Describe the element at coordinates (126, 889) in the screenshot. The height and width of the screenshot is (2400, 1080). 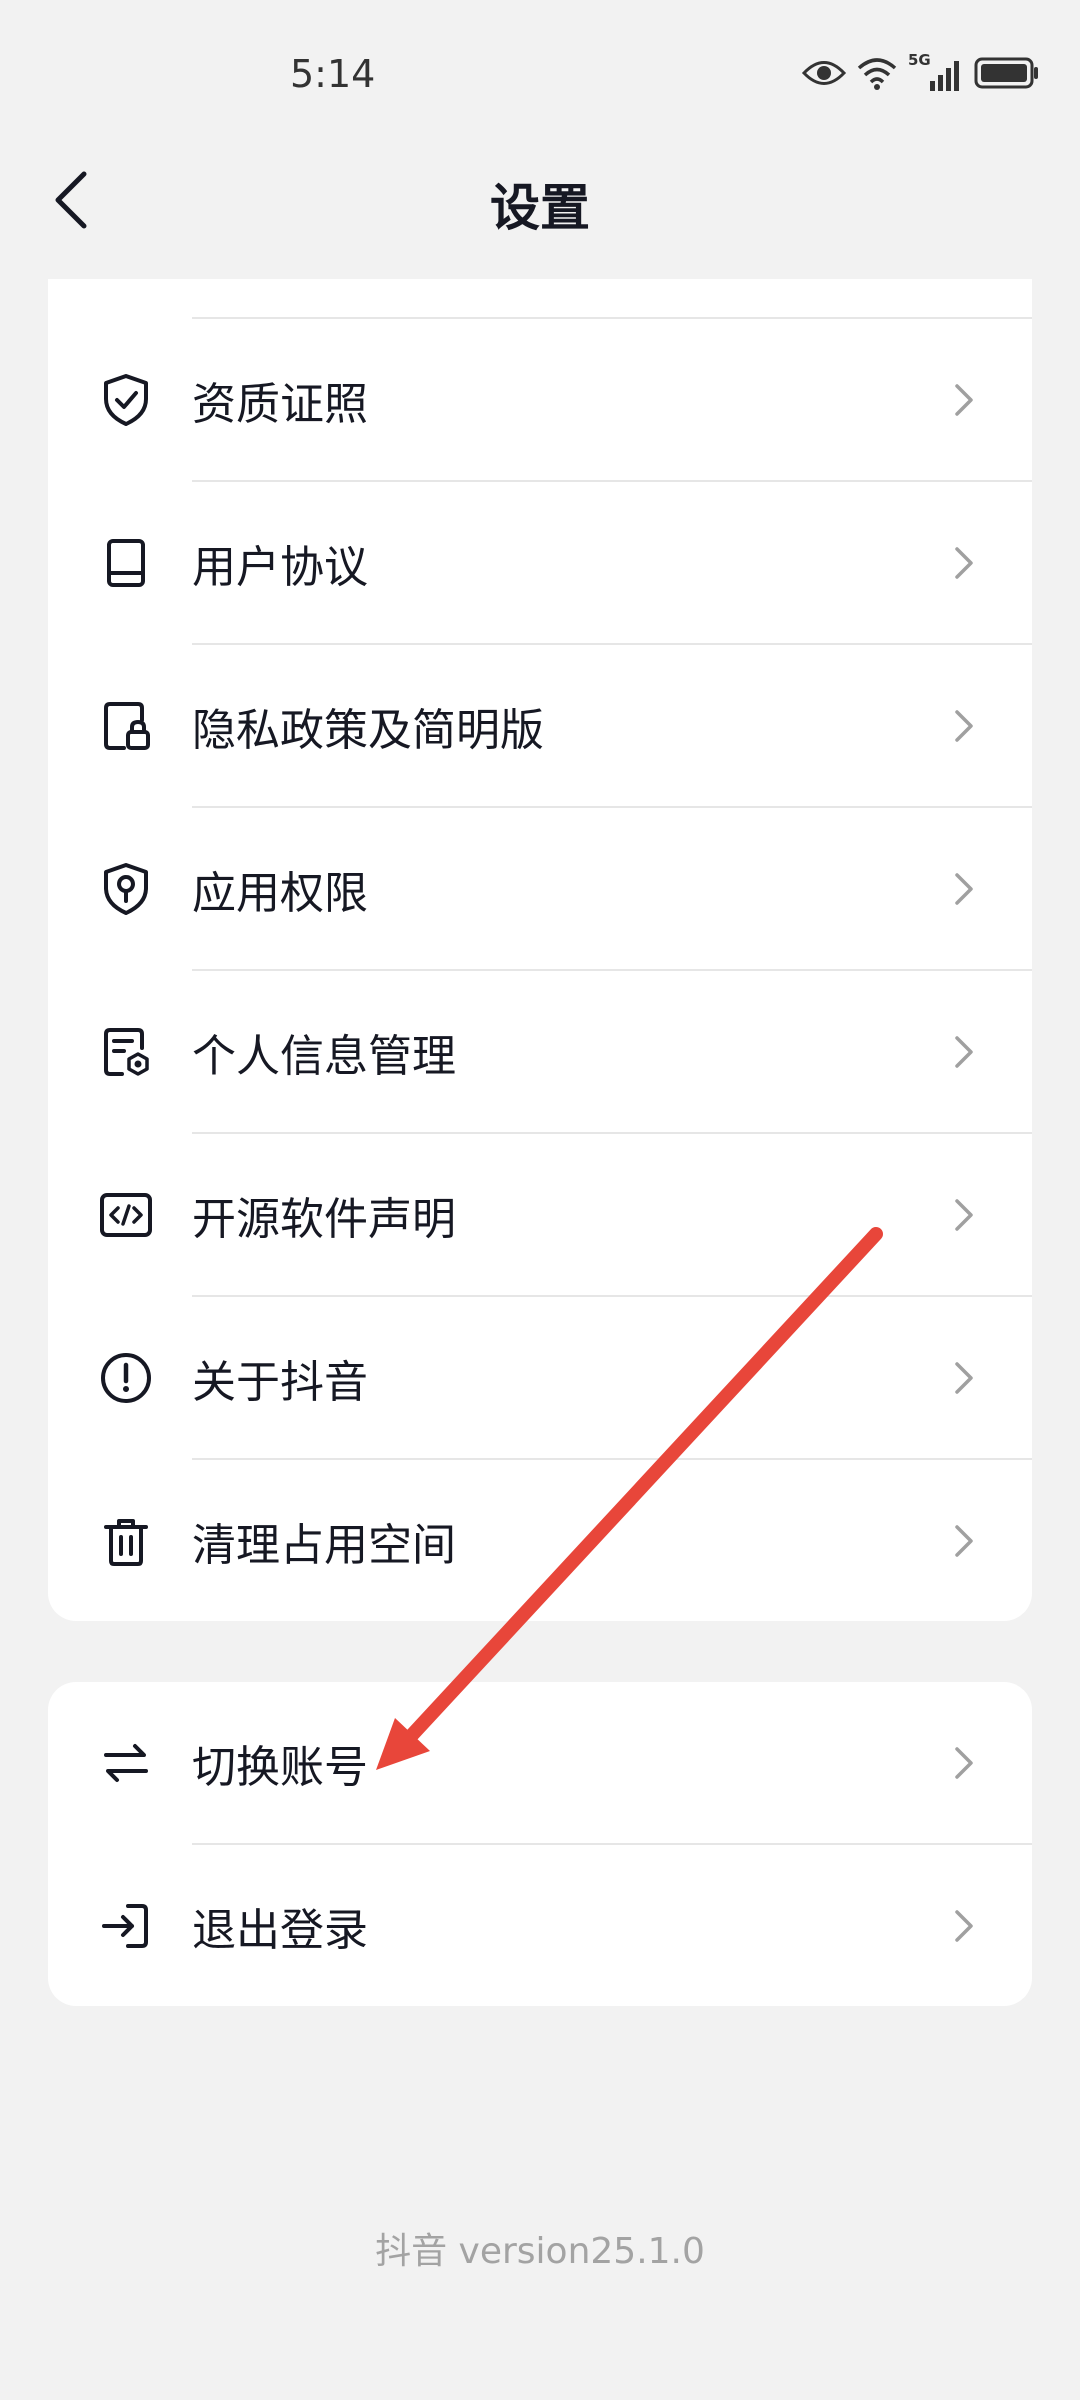
I see `shield-key-icon` at that location.